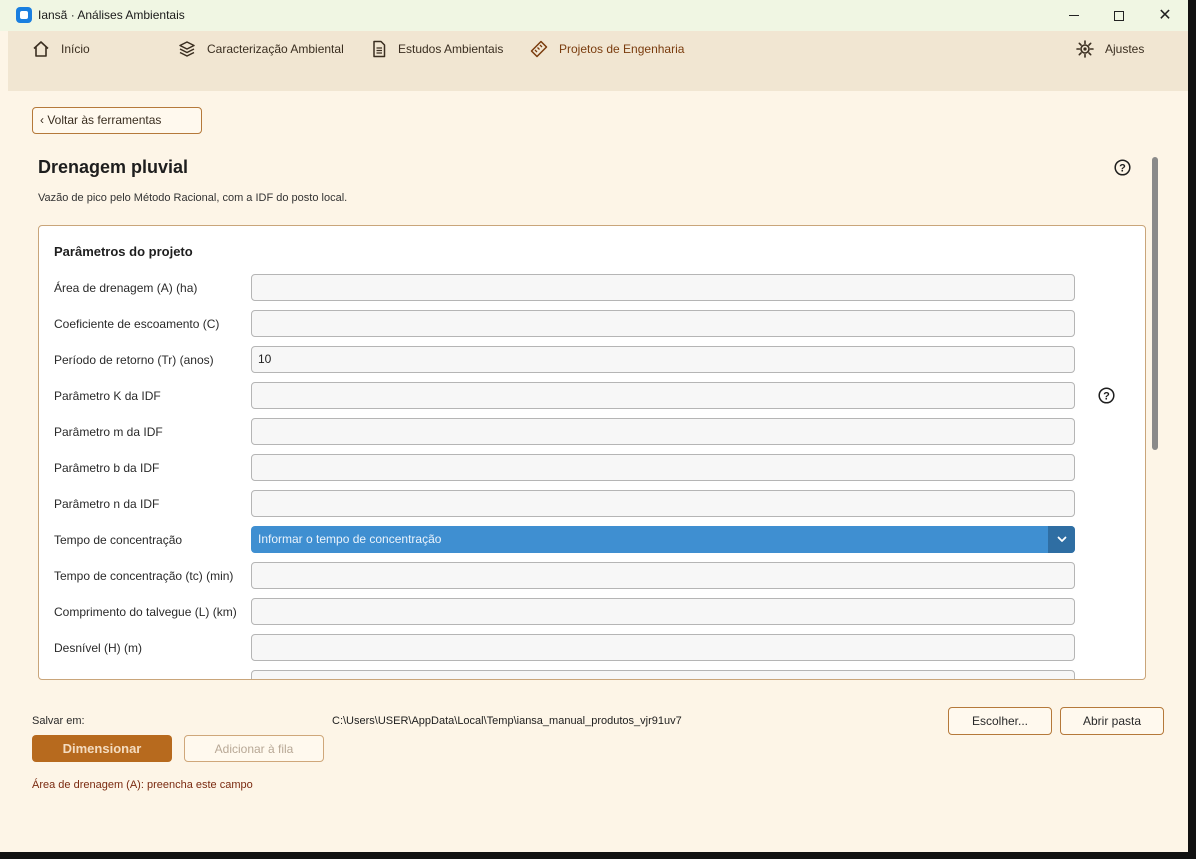  What do you see at coordinates (137, 324) in the screenshot?
I see `field-label: Coeficiente de escoamento (C)` at bounding box center [137, 324].